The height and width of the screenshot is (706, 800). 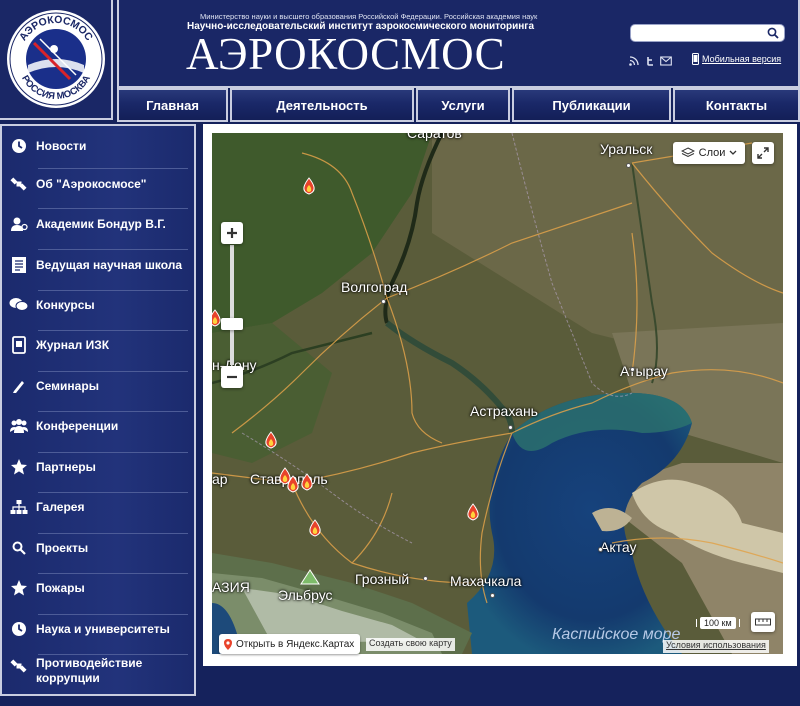 What do you see at coordinates (666, 61) in the screenshot?
I see `mail-icon` at bounding box center [666, 61].